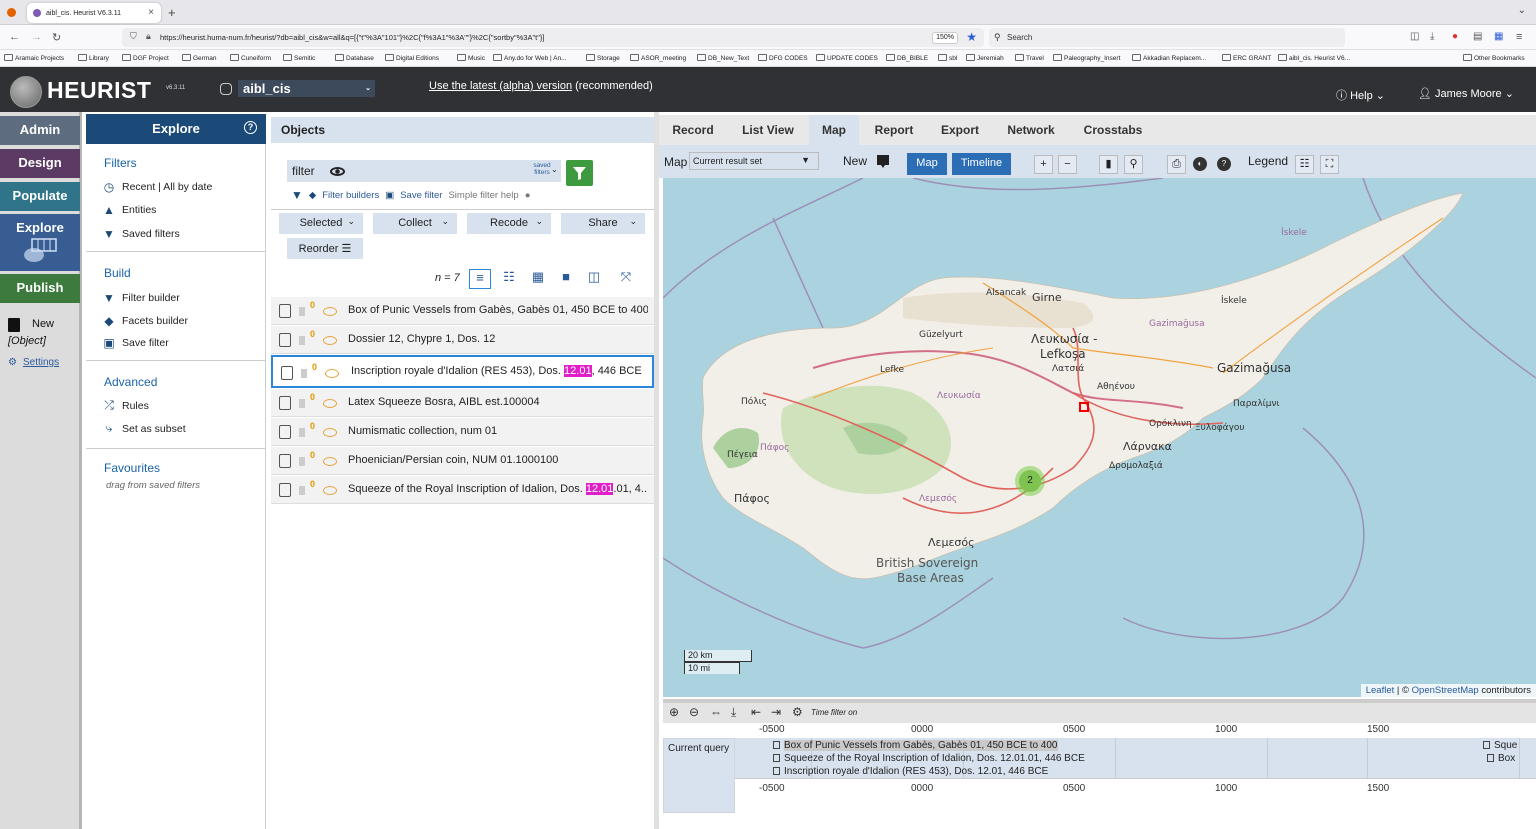  What do you see at coordinates (145, 58) in the screenshot?
I see `bookmark-item: DGF Project` at bounding box center [145, 58].